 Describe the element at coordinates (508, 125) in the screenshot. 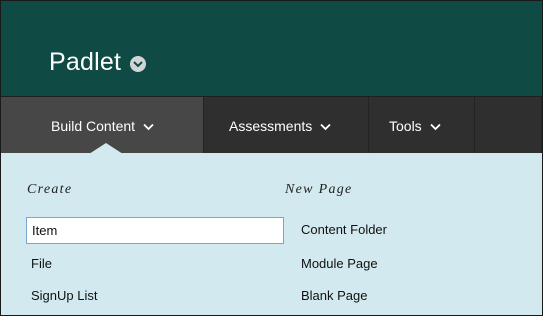

I see `navbar-filler` at that location.